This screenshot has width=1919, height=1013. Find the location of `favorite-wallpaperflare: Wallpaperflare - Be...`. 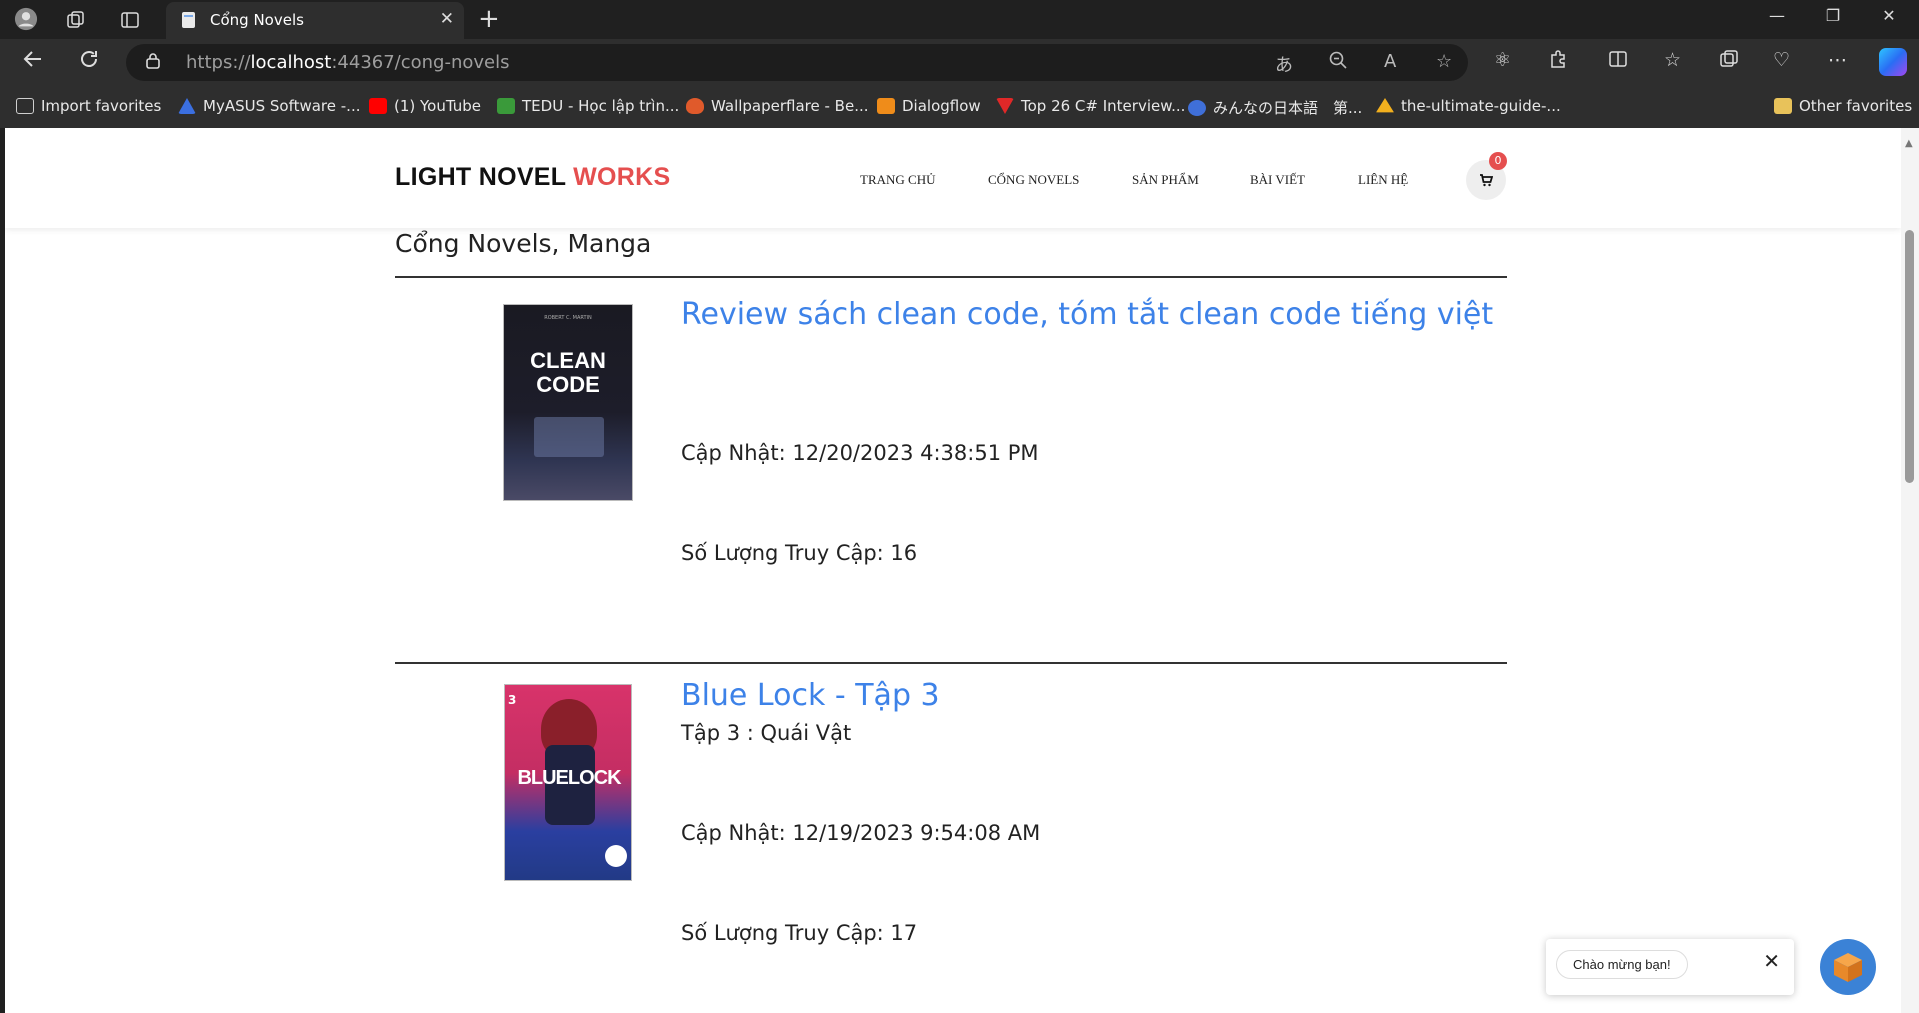

favorite-wallpaperflare: Wallpaperflare - Be... is located at coordinates (777, 106).